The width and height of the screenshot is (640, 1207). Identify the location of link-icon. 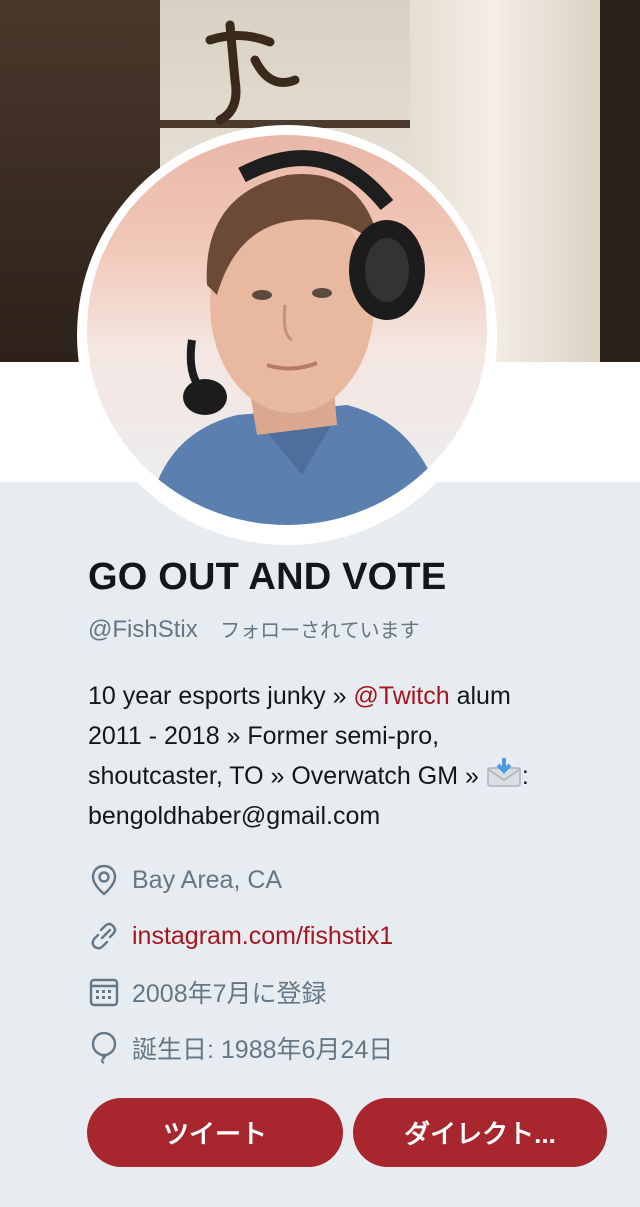
(104, 936).